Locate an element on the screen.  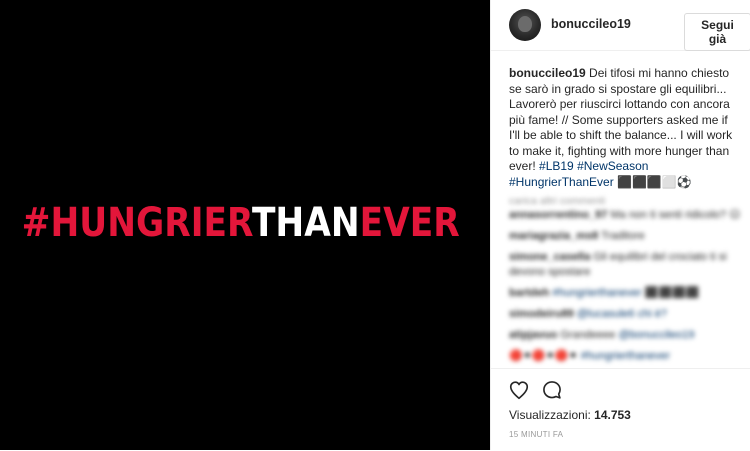
comment-username: bartdeh is located at coordinates (529, 293).